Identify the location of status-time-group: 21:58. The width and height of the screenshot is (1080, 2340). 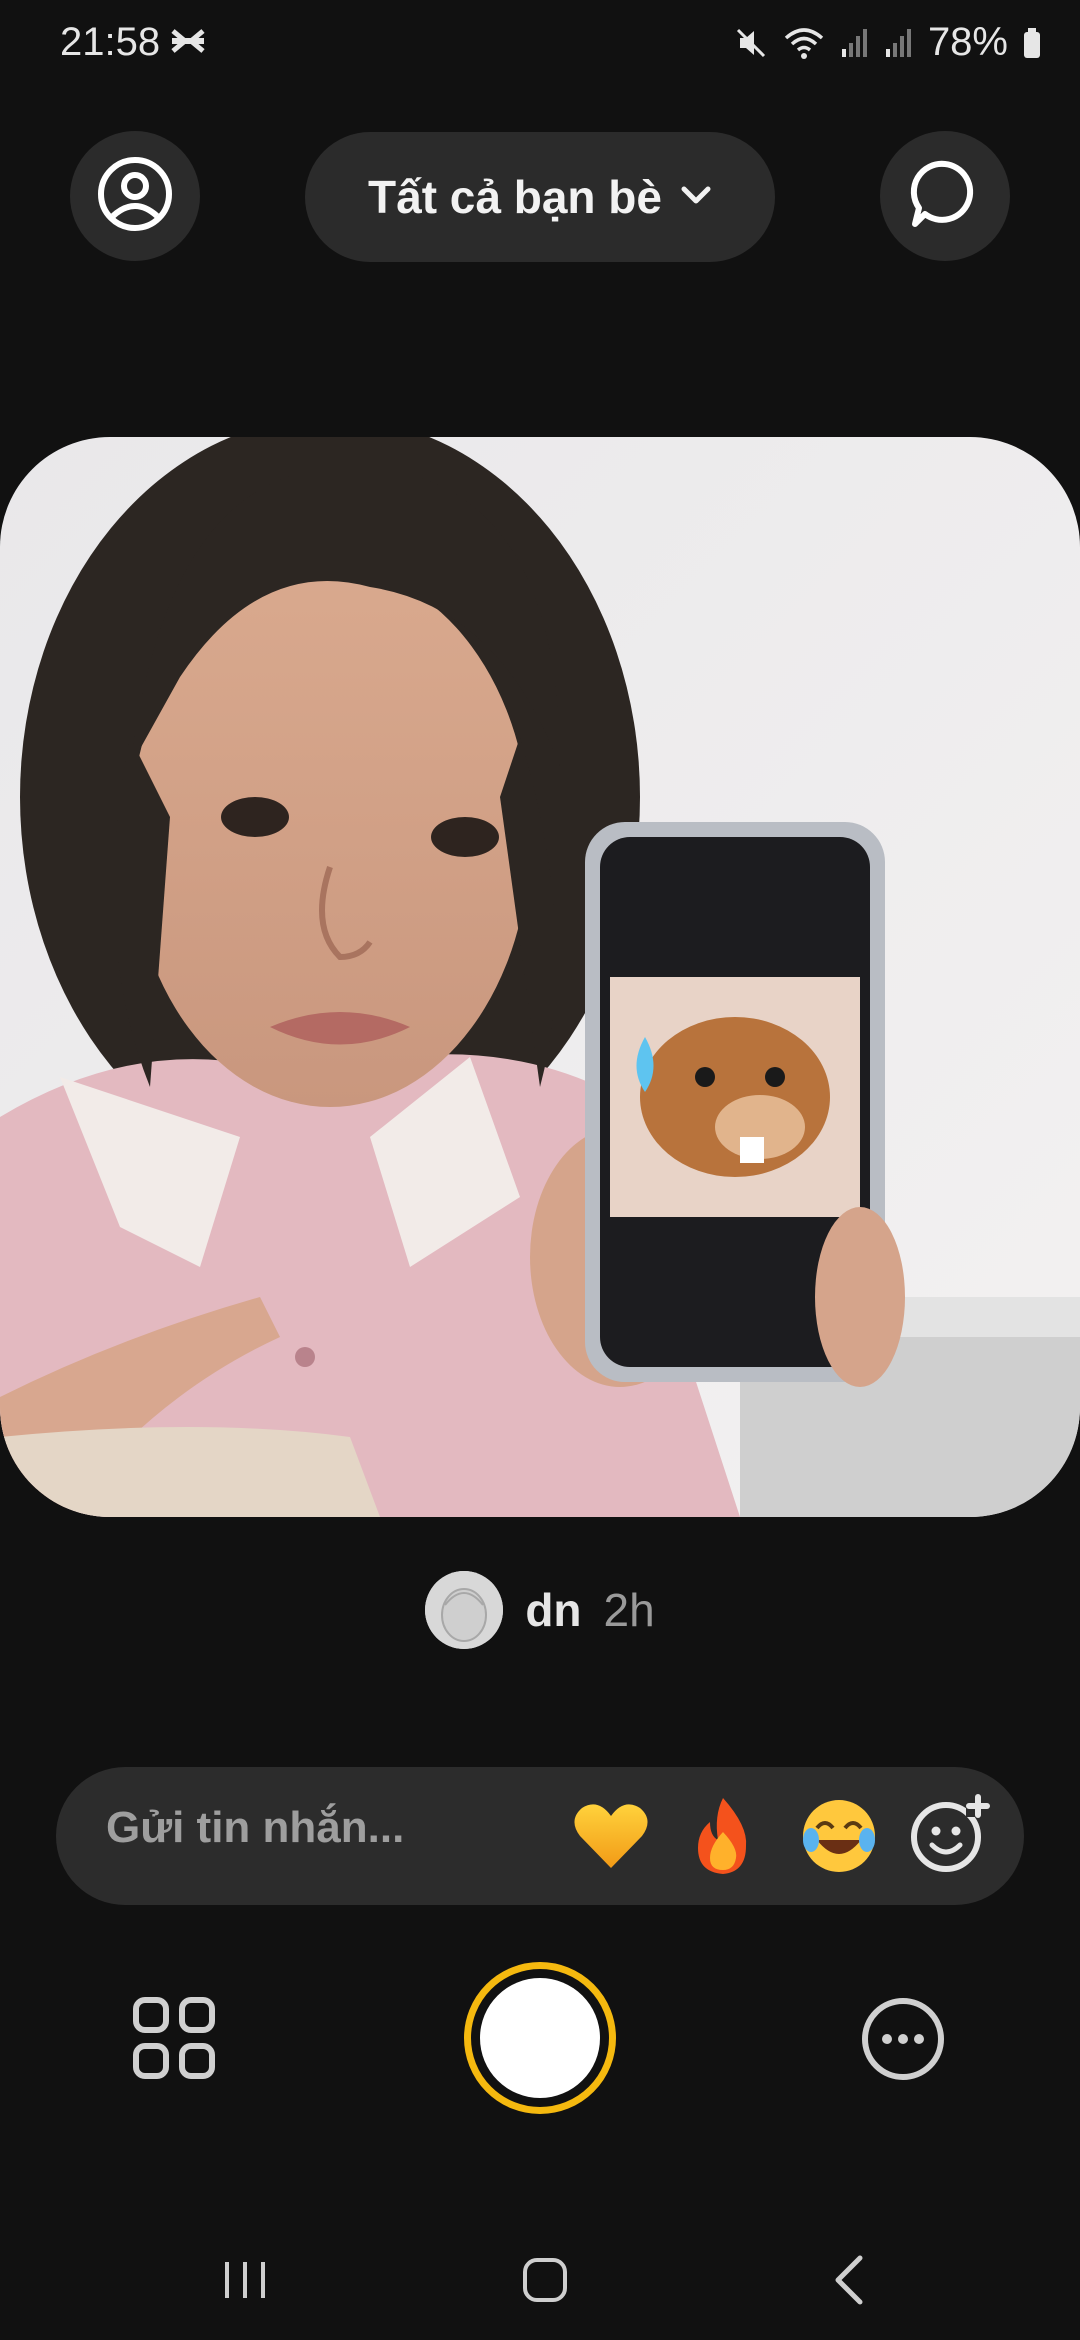
(133, 42).